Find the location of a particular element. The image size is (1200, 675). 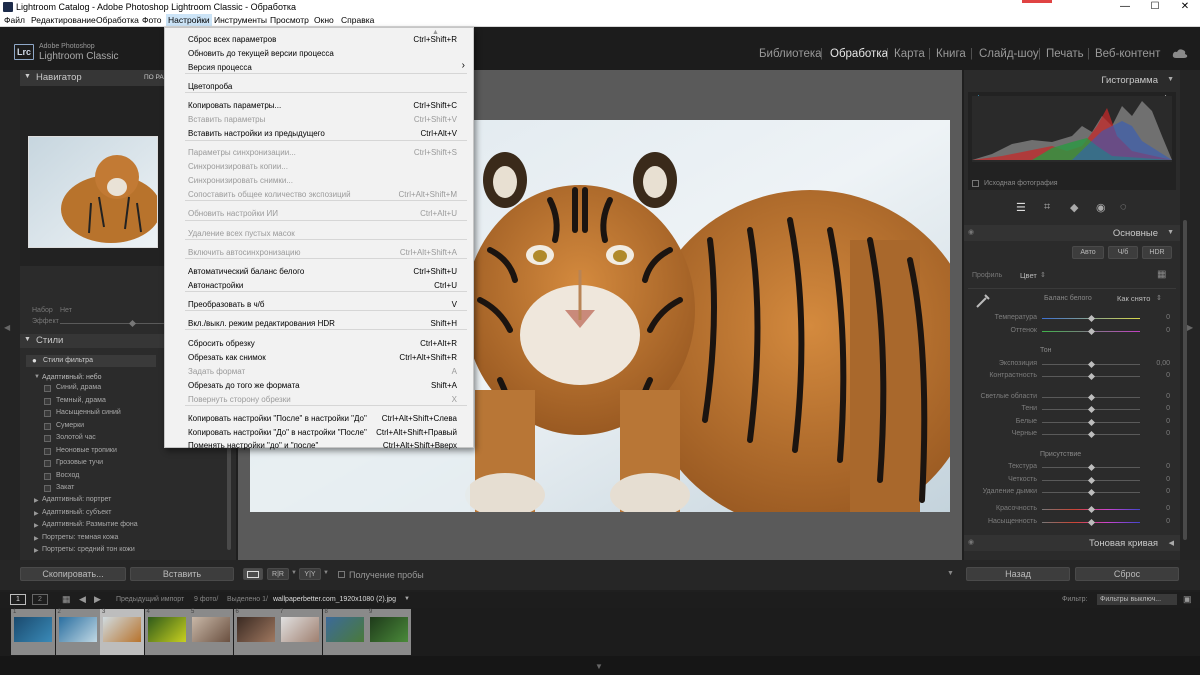

menu-item: Автоматический баланс белого Ctrl+Shift+U is located at coordinates (319, 270).